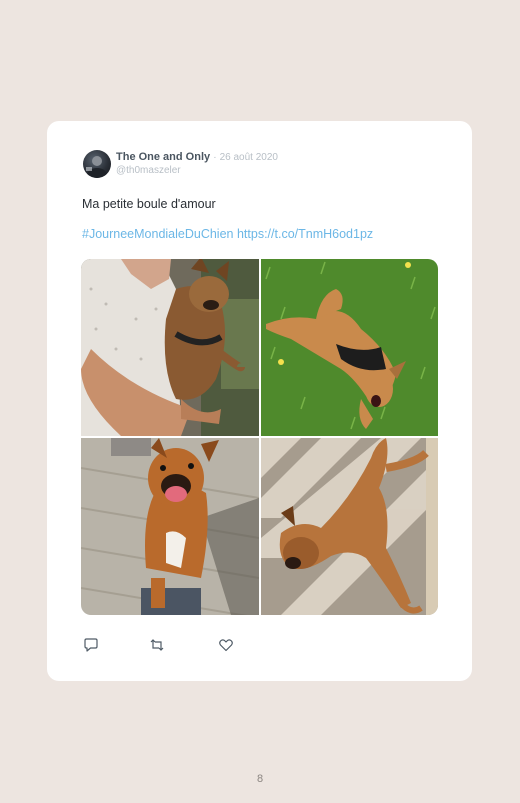 The width and height of the screenshot is (520, 803). Describe the element at coordinates (148, 170) in the screenshot. I see `author-handle: @th0maszeler` at that location.